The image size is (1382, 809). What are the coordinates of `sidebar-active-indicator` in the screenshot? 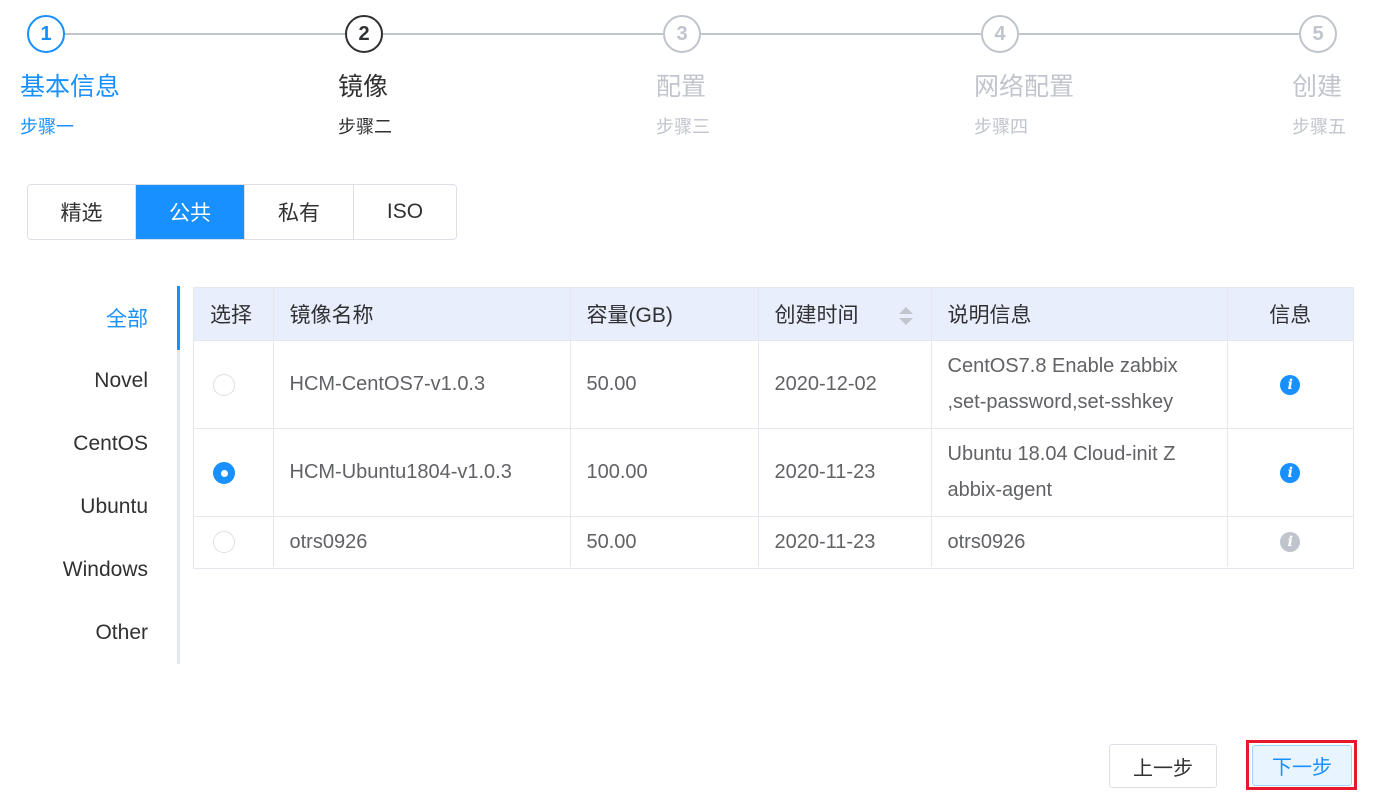 It's located at (178, 318).